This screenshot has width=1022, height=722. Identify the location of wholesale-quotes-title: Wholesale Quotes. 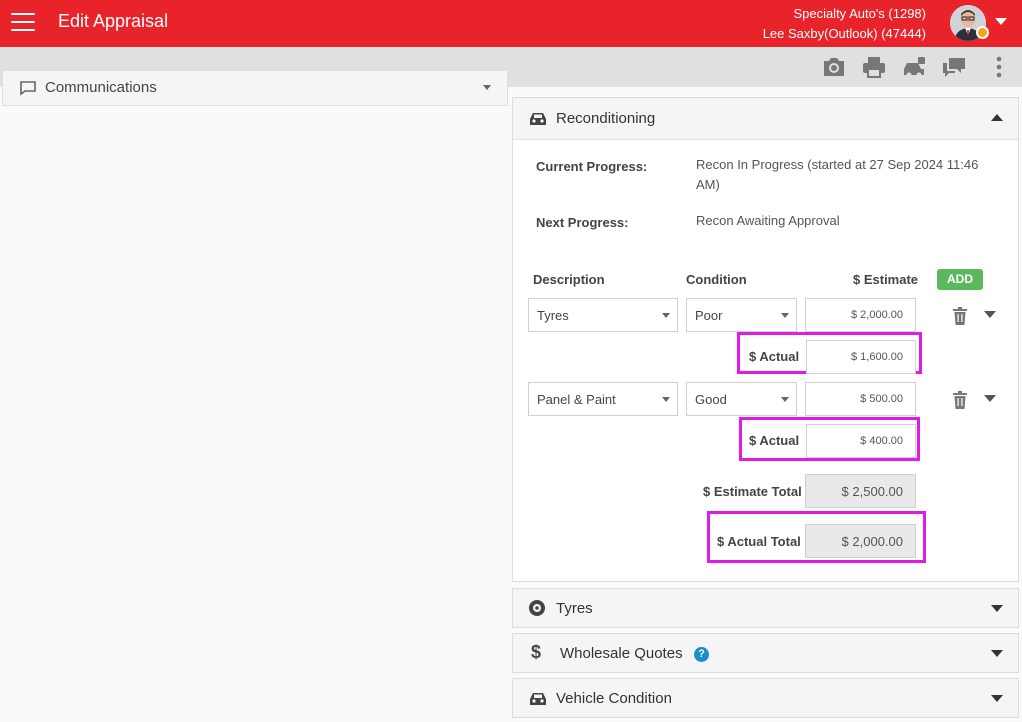
(621, 653).